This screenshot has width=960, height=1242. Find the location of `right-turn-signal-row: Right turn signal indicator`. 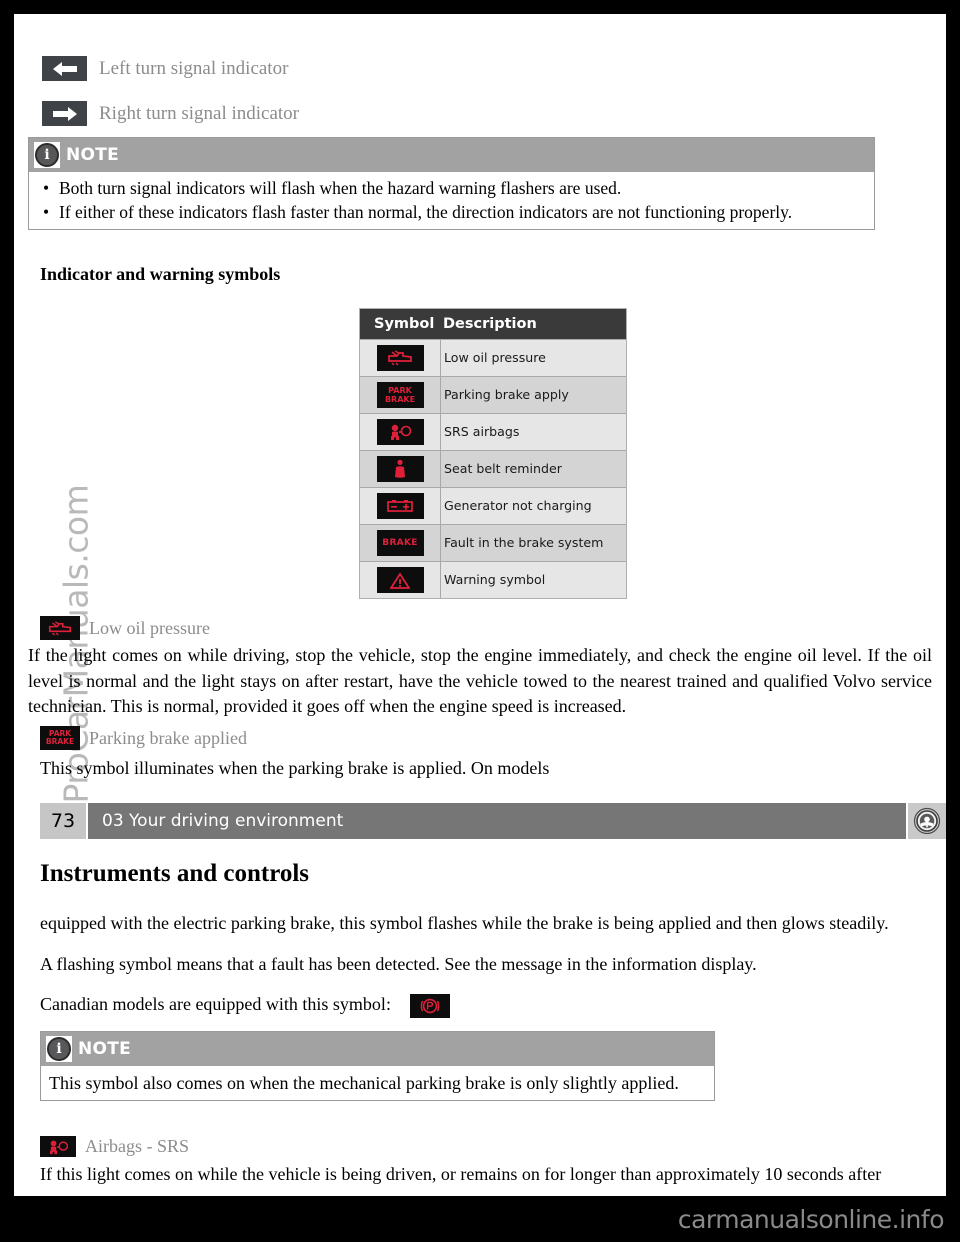

right-turn-signal-row: Right turn signal indicator is located at coordinates (170, 113).